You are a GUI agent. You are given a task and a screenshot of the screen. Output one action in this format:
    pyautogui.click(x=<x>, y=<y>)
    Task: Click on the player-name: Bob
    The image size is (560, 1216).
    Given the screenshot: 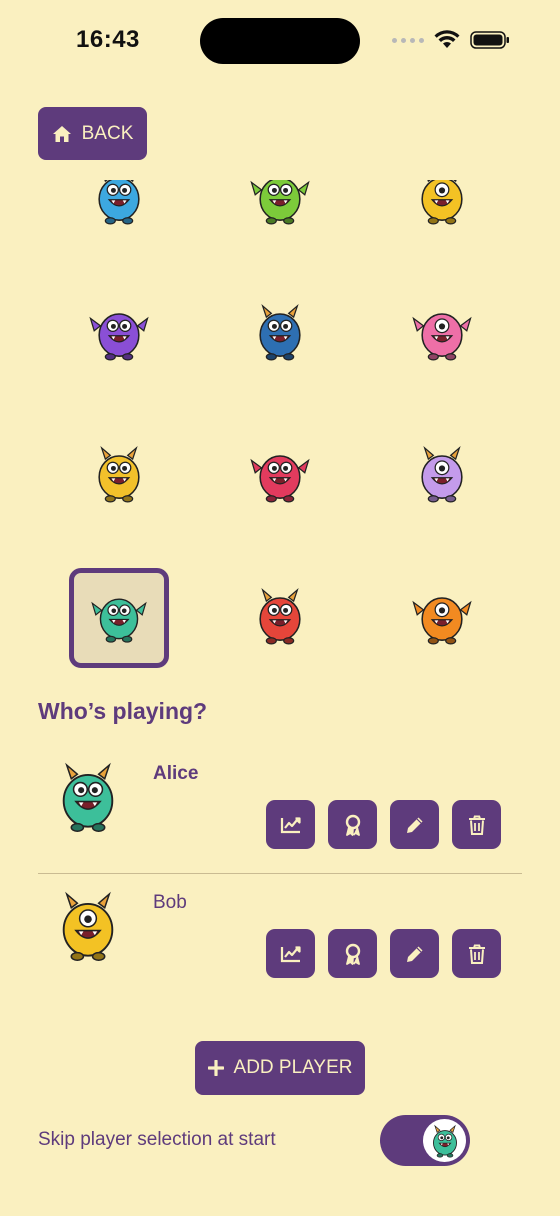 What is the action you would take?
    pyautogui.click(x=170, y=902)
    